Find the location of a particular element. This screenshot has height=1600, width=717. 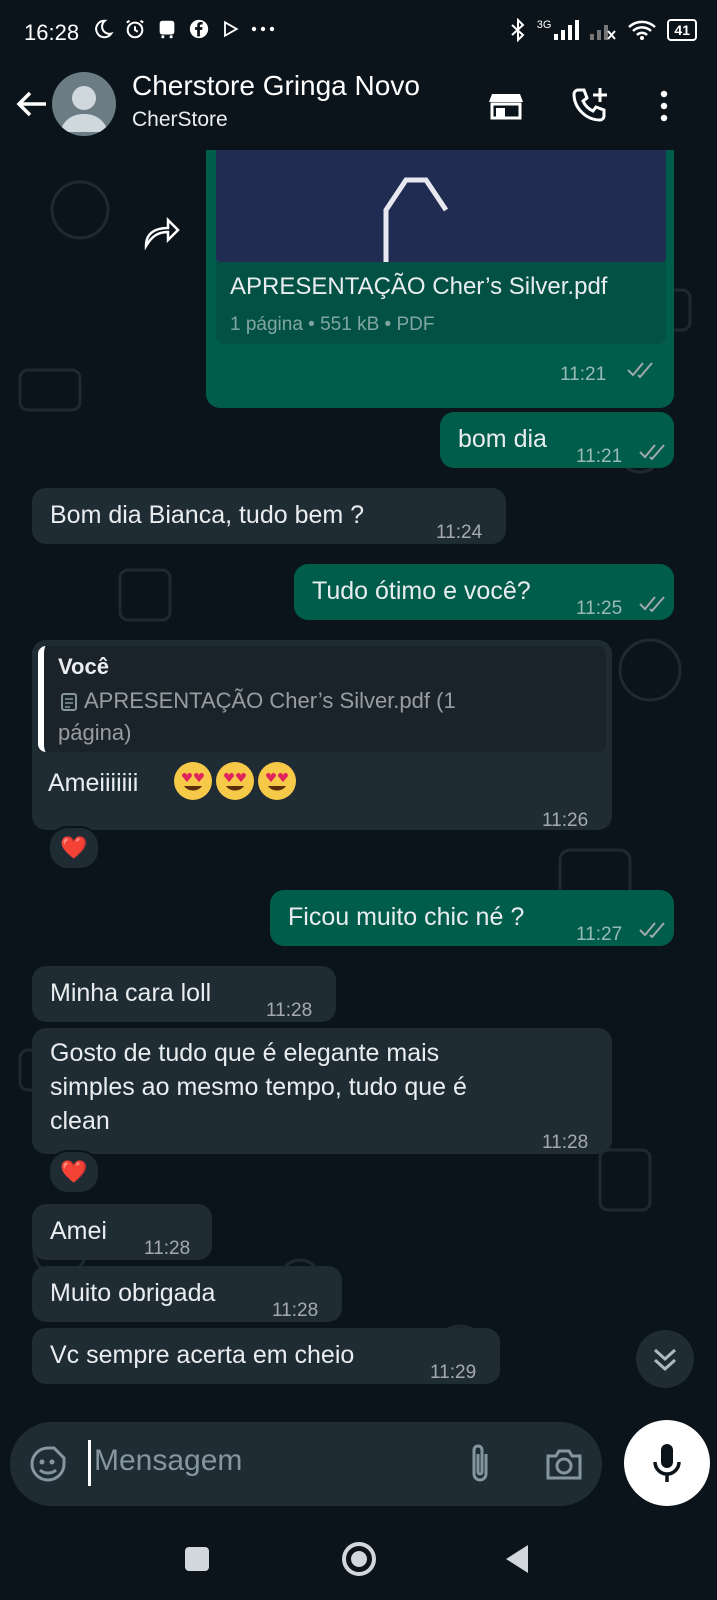

pdf-filename: APRESENTAÇÃO Cher’s Silver.pdf is located at coordinates (419, 286).